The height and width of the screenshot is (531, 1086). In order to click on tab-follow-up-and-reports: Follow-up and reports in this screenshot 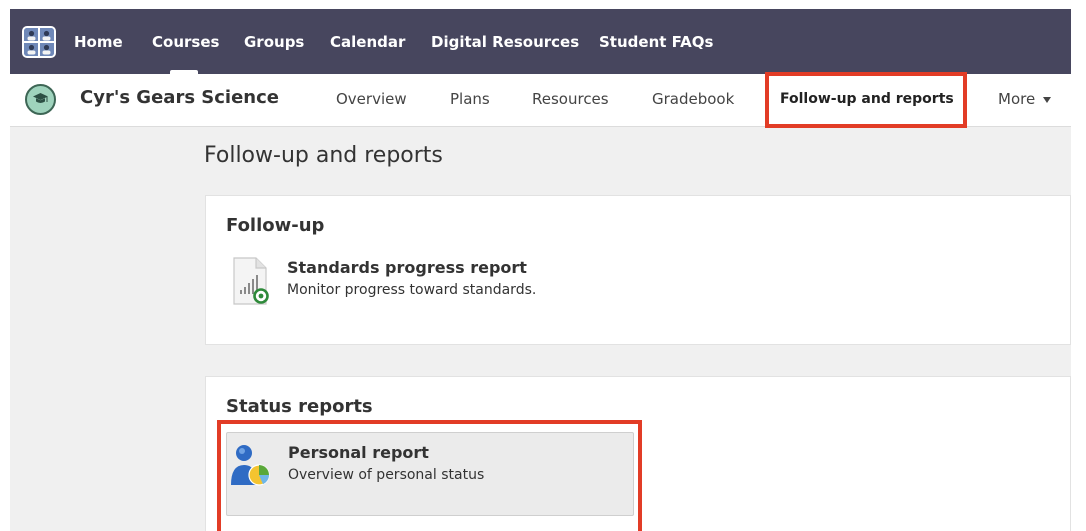, I will do `click(867, 99)`.